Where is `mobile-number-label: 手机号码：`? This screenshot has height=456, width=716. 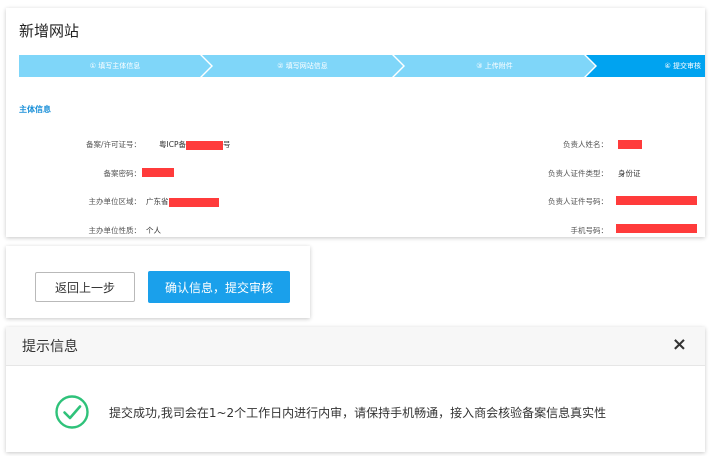 mobile-number-label: 手机号码： is located at coordinates (589, 230).